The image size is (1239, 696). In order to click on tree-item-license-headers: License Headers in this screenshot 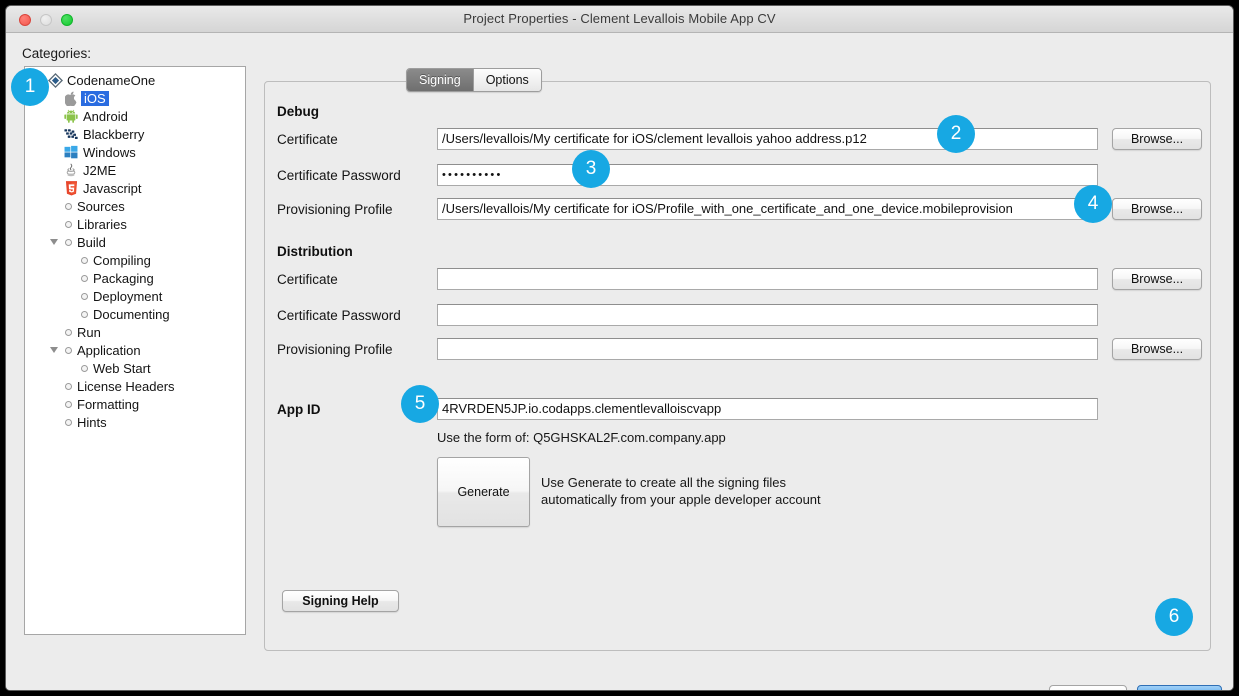, I will do `click(135, 386)`.